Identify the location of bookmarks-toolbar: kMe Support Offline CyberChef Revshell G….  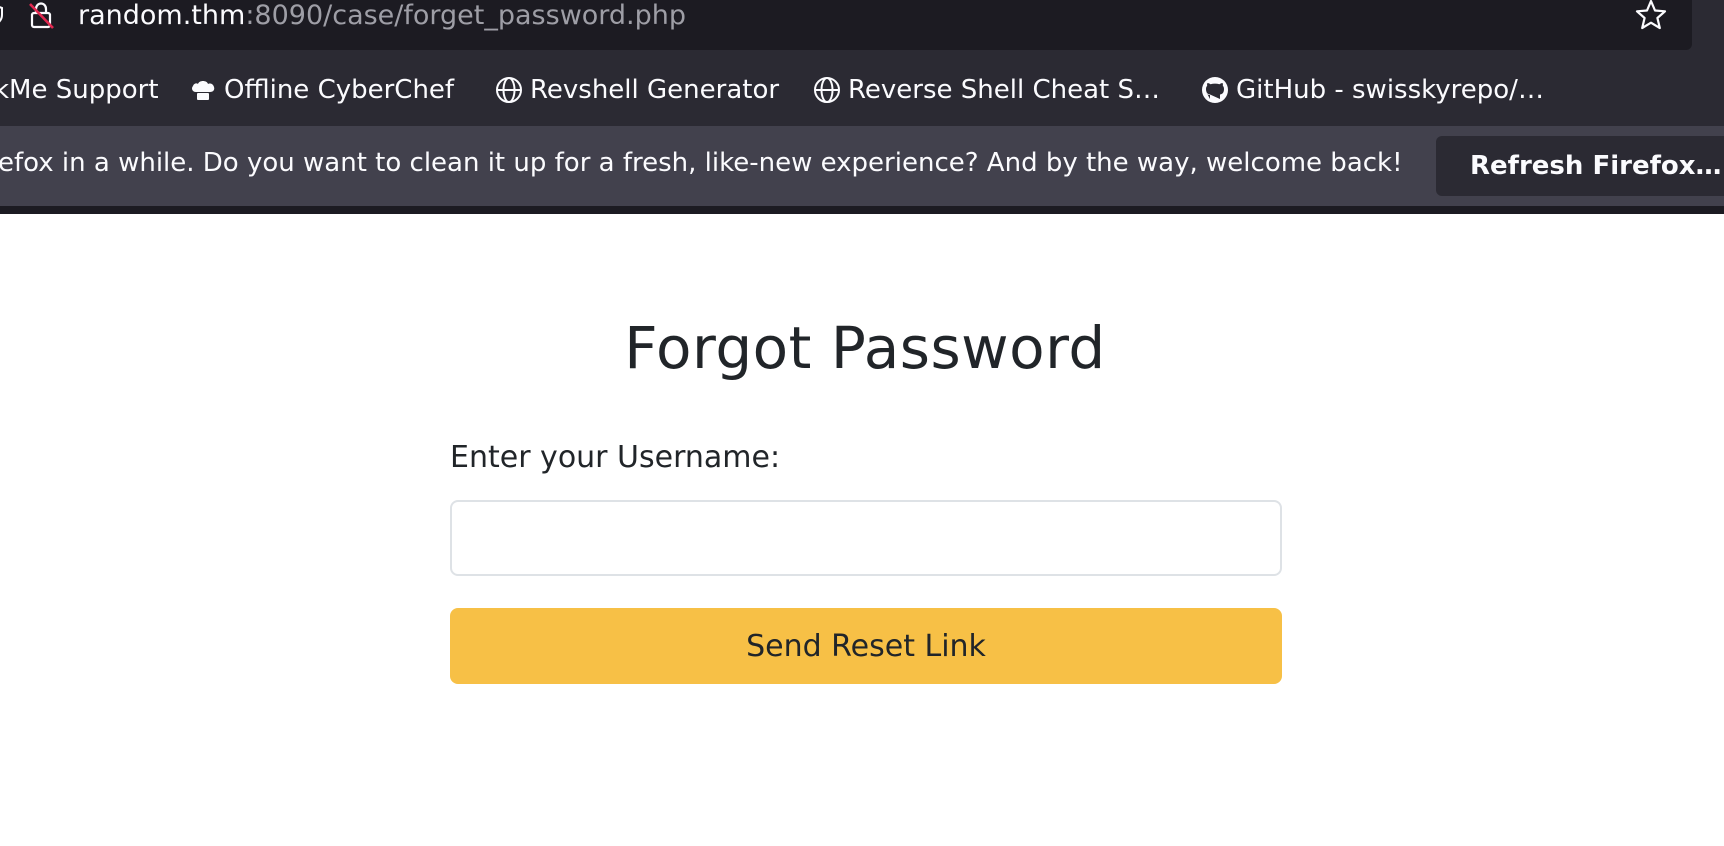
(862, 90).